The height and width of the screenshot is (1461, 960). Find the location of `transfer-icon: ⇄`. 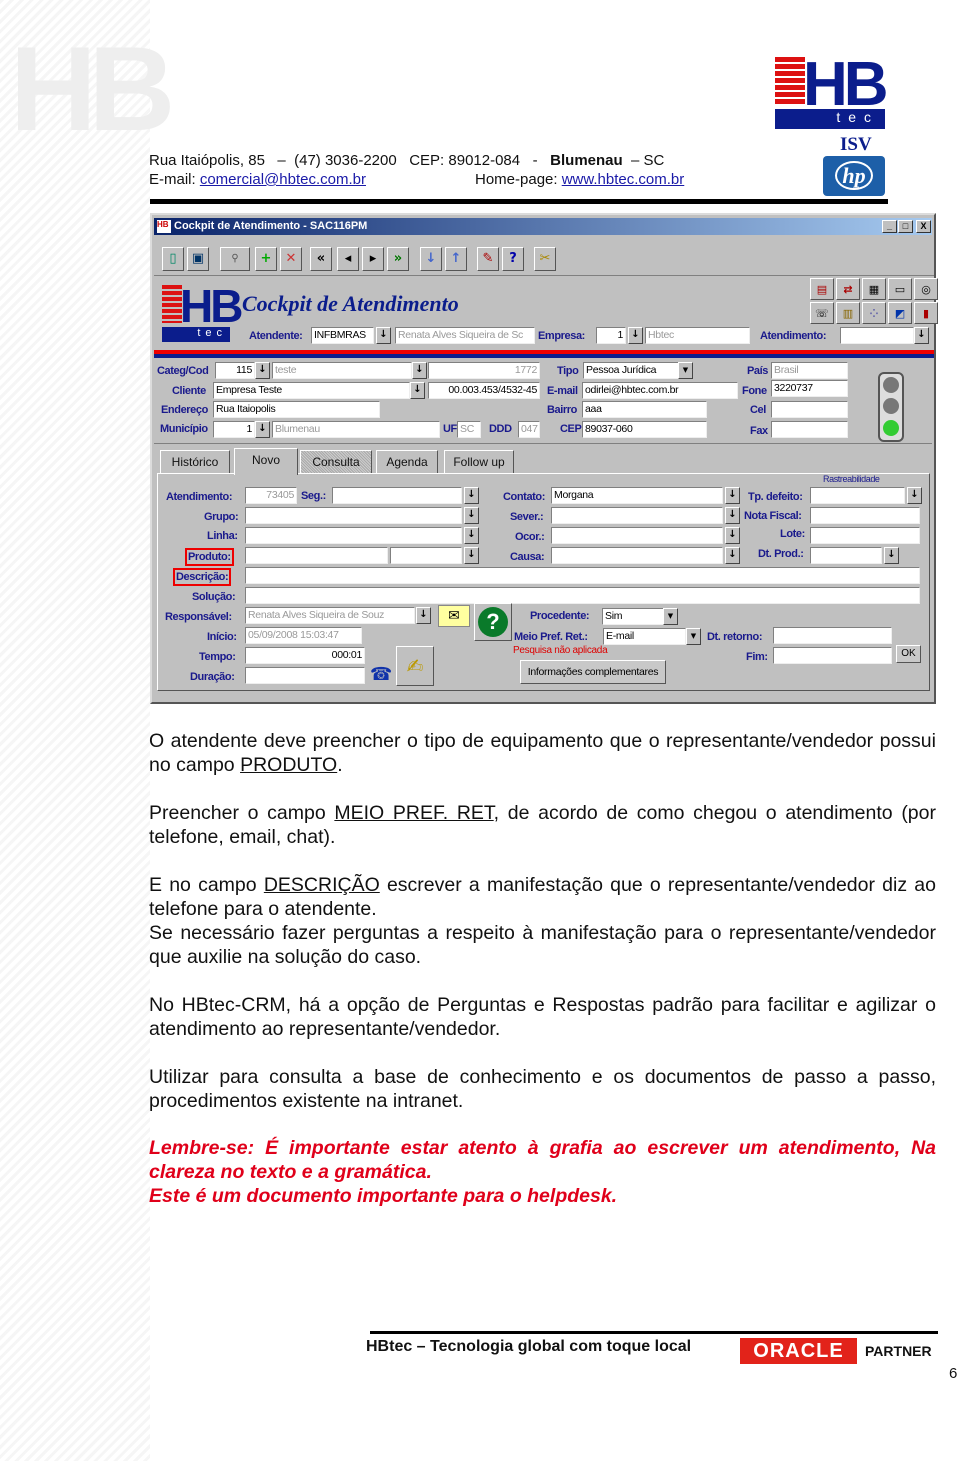

transfer-icon: ⇄ is located at coordinates (848, 289).